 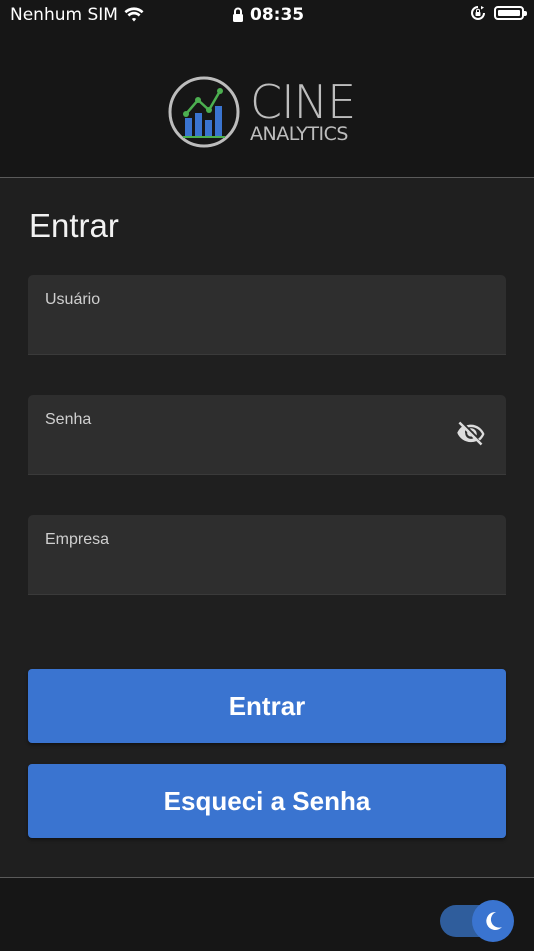 What do you see at coordinates (238, 14) in the screenshot?
I see `lock-icon` at bounding box center [238, 14].